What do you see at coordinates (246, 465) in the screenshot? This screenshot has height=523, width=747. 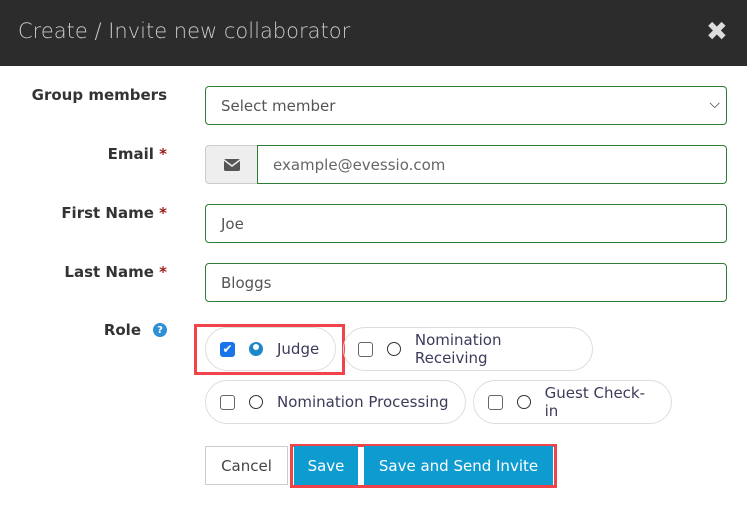 I see `cancel-button: Cancel` at bounding box center [246, 465].